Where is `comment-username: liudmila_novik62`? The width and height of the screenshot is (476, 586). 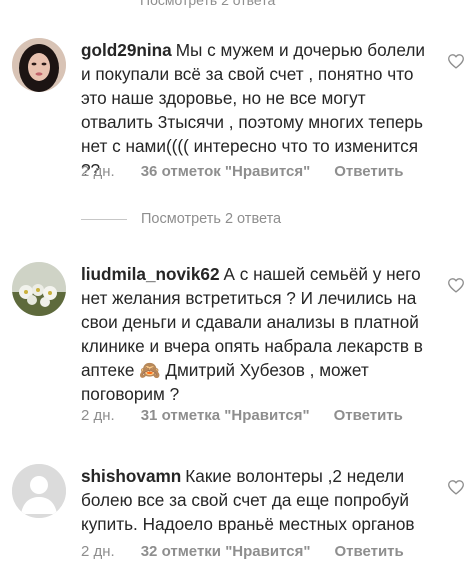
comment-username: liudmila_novik62 is located at coordinates (150, 274).